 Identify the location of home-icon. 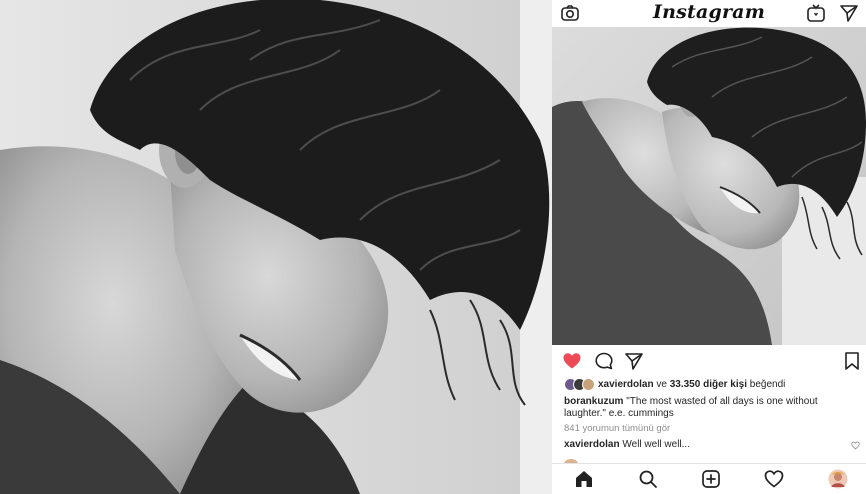
(584, 479).